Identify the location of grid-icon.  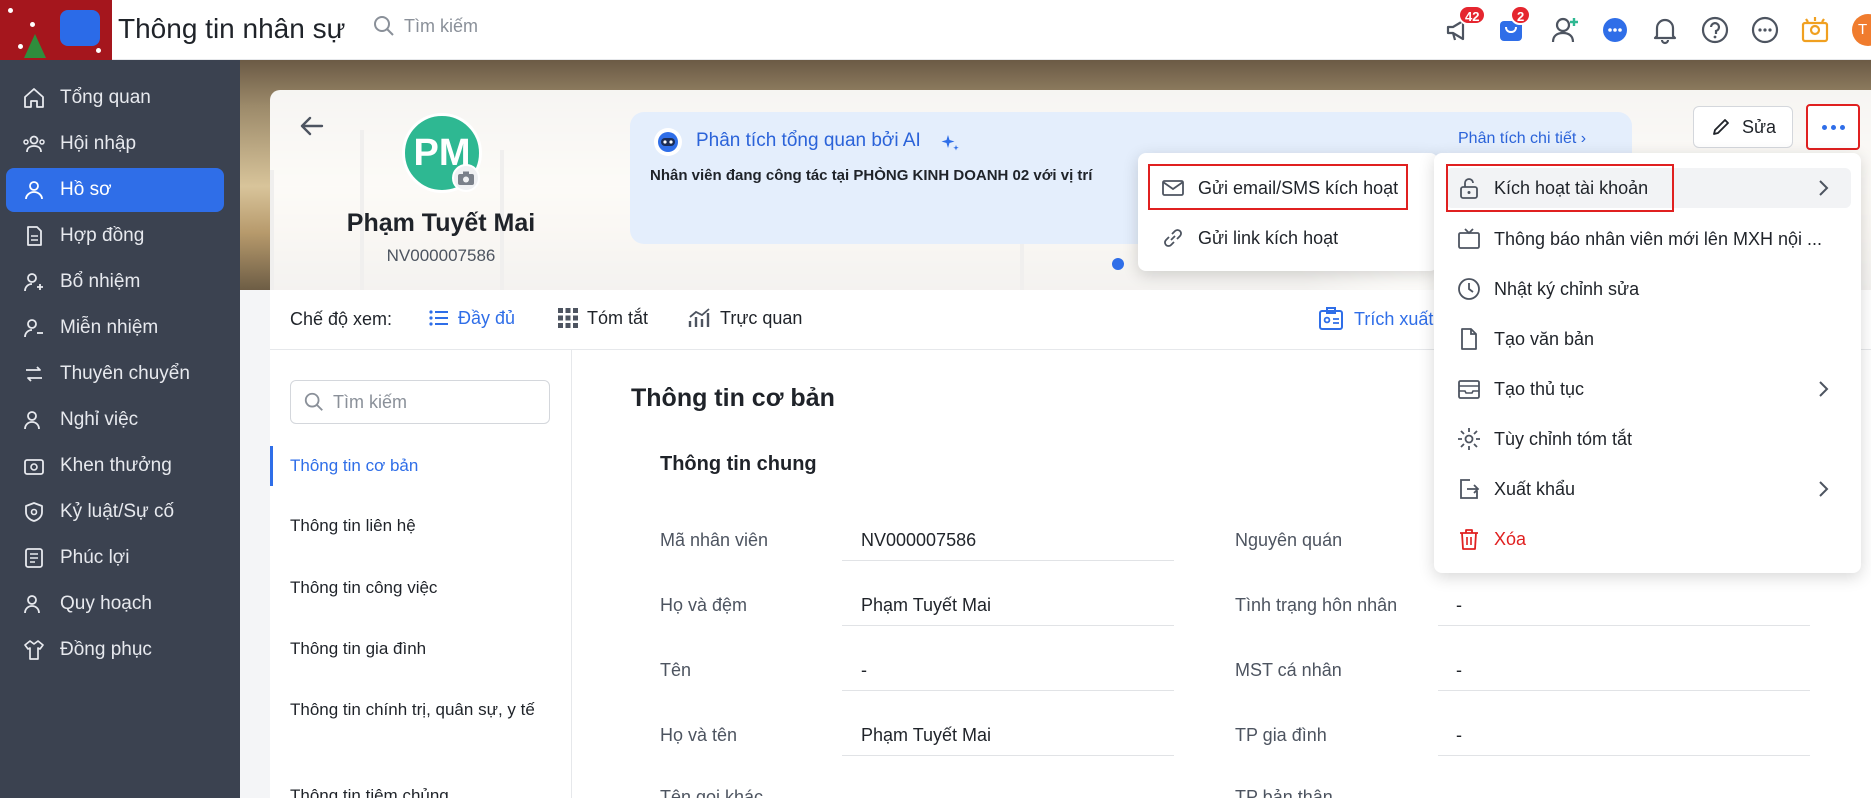
(568, 318).